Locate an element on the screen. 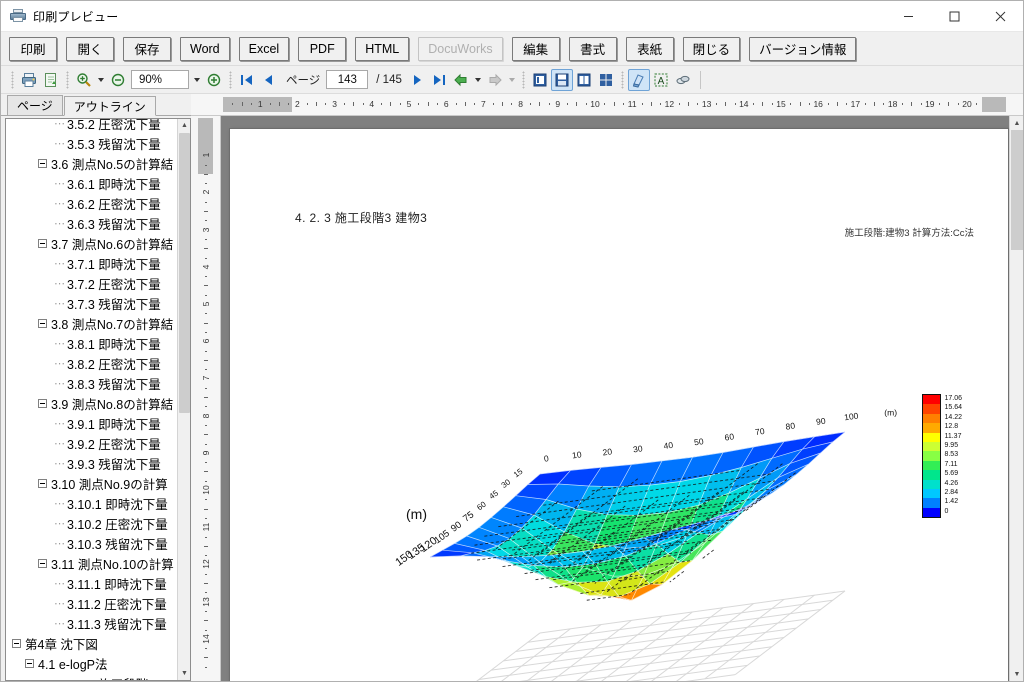 This screenshot has height=682, width=1024. zoom-out-icon is located at coordinates (118, 80).